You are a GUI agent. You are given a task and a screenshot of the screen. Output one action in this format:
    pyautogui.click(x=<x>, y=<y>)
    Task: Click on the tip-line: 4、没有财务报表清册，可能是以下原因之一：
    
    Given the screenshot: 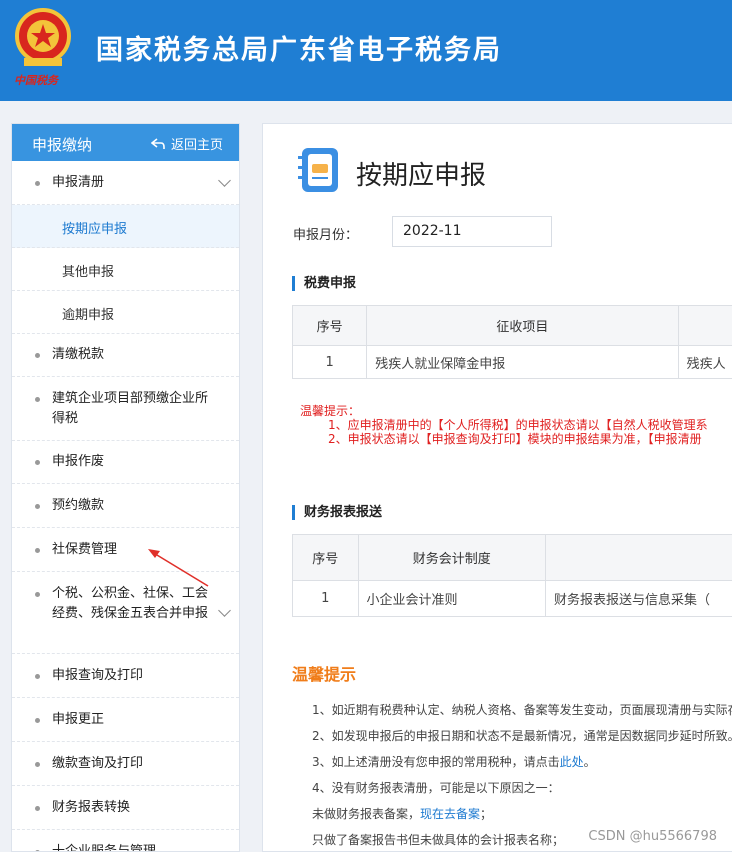 What is the action you would take?
    pyautogui.click(x=436, y=788)
    